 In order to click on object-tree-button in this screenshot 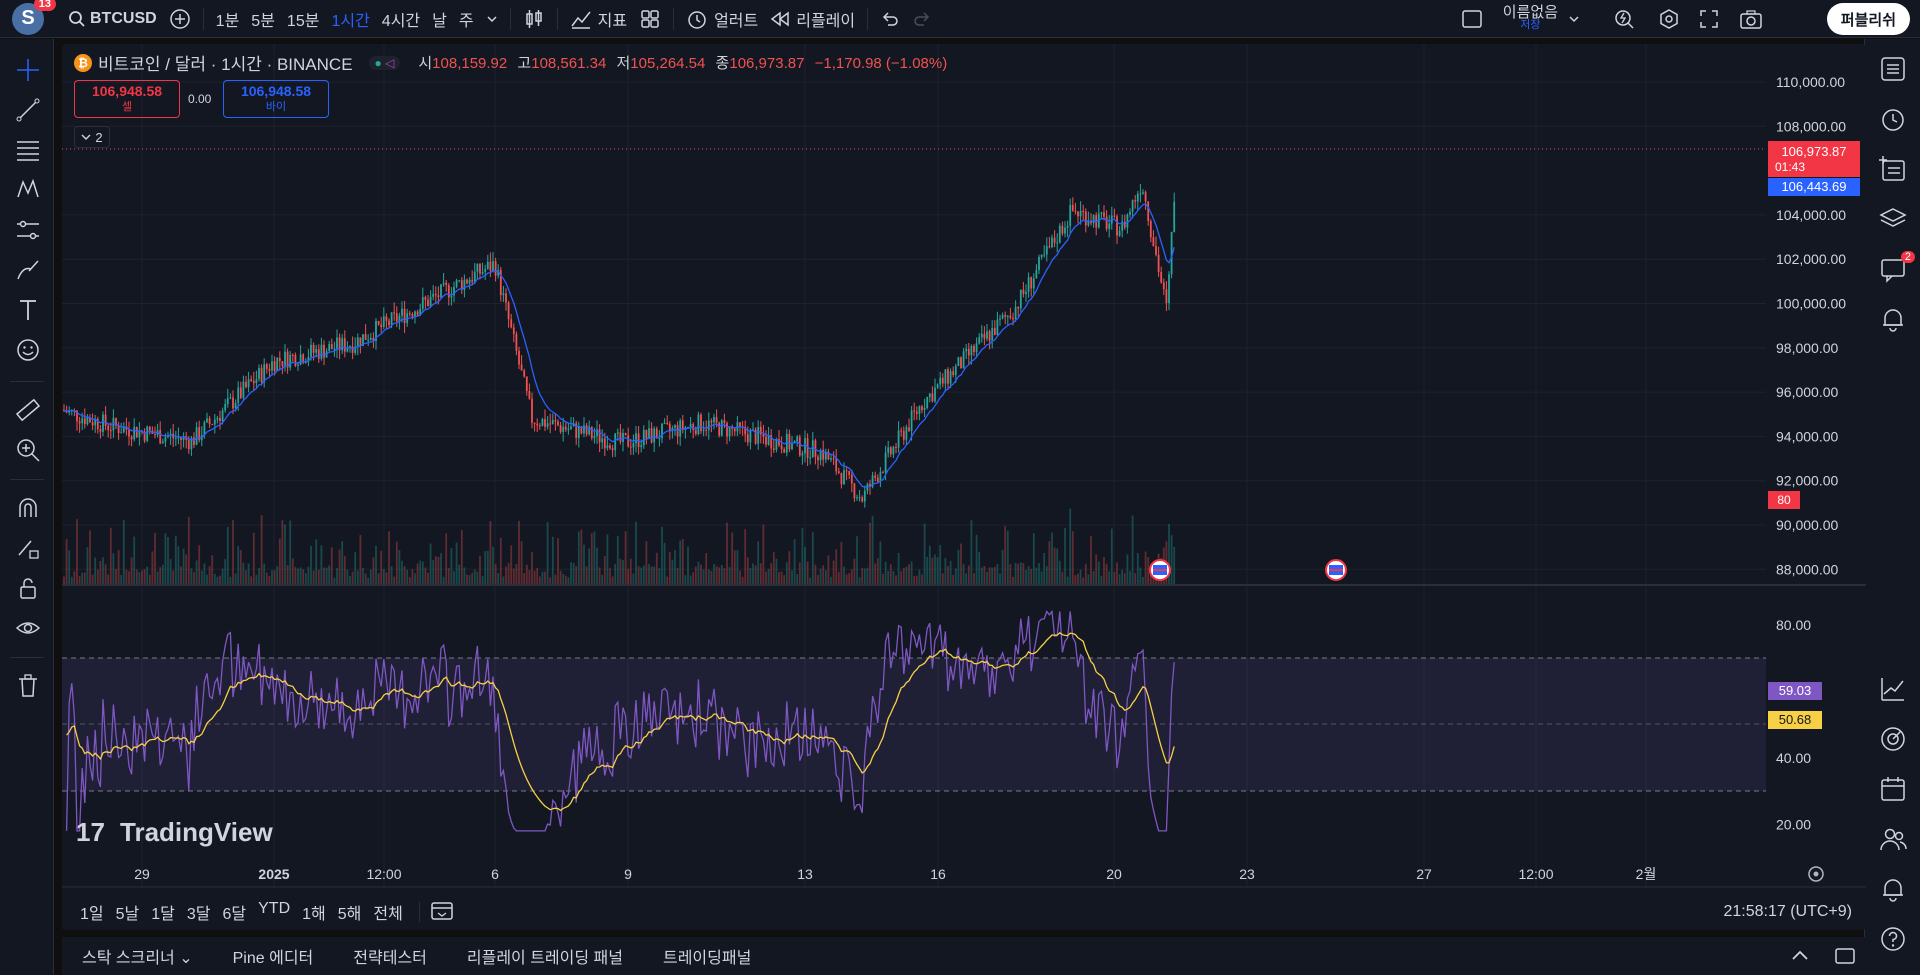, I will do `click(1893, 169)`.